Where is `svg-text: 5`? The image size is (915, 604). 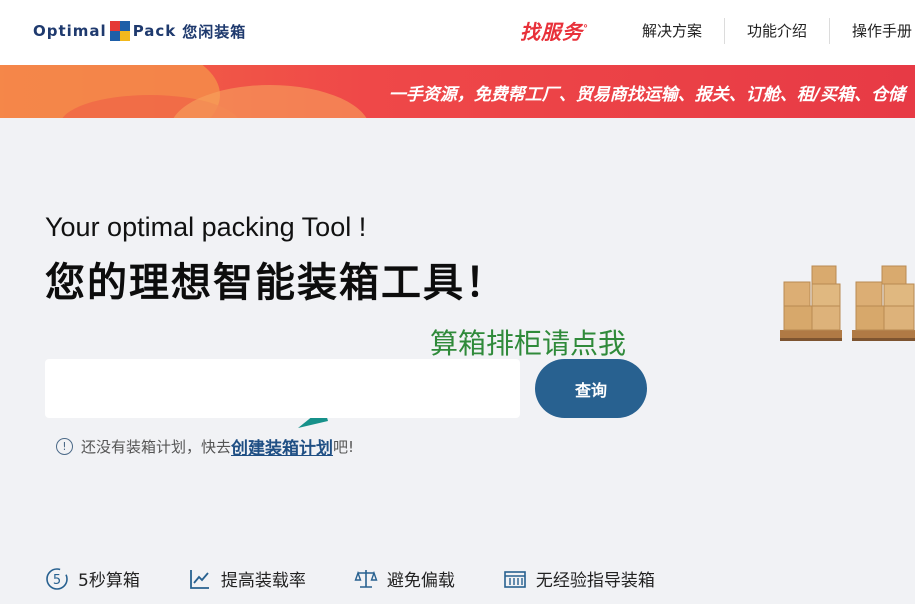 svg-text: 5 is located at coordinates (57, 580).